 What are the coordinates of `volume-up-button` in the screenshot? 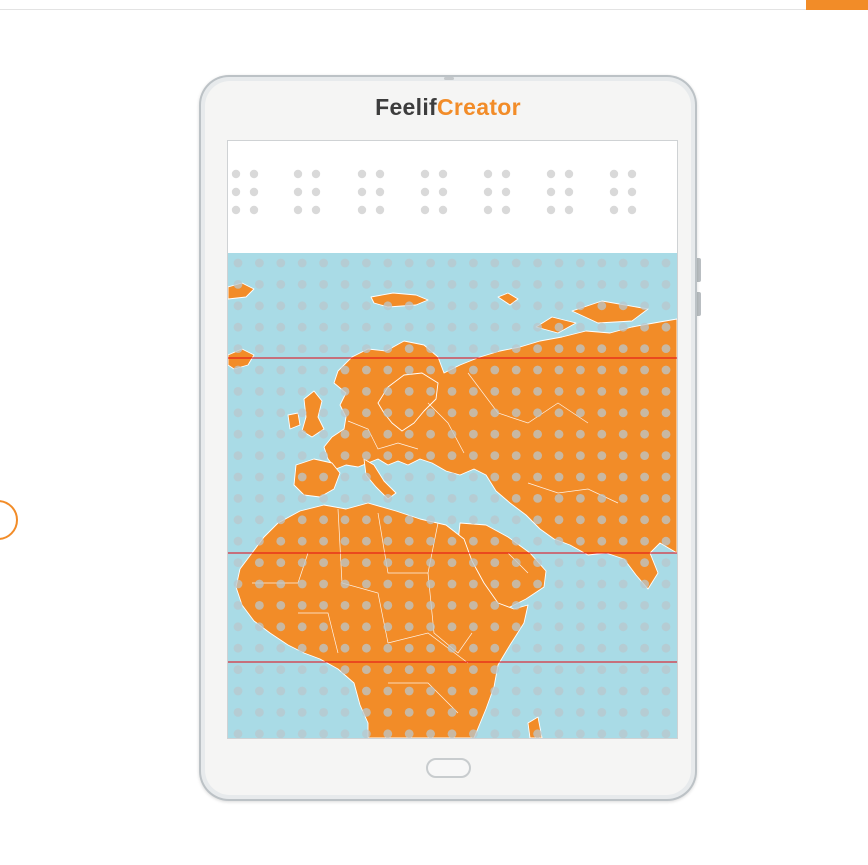 It's located at (699, 270).